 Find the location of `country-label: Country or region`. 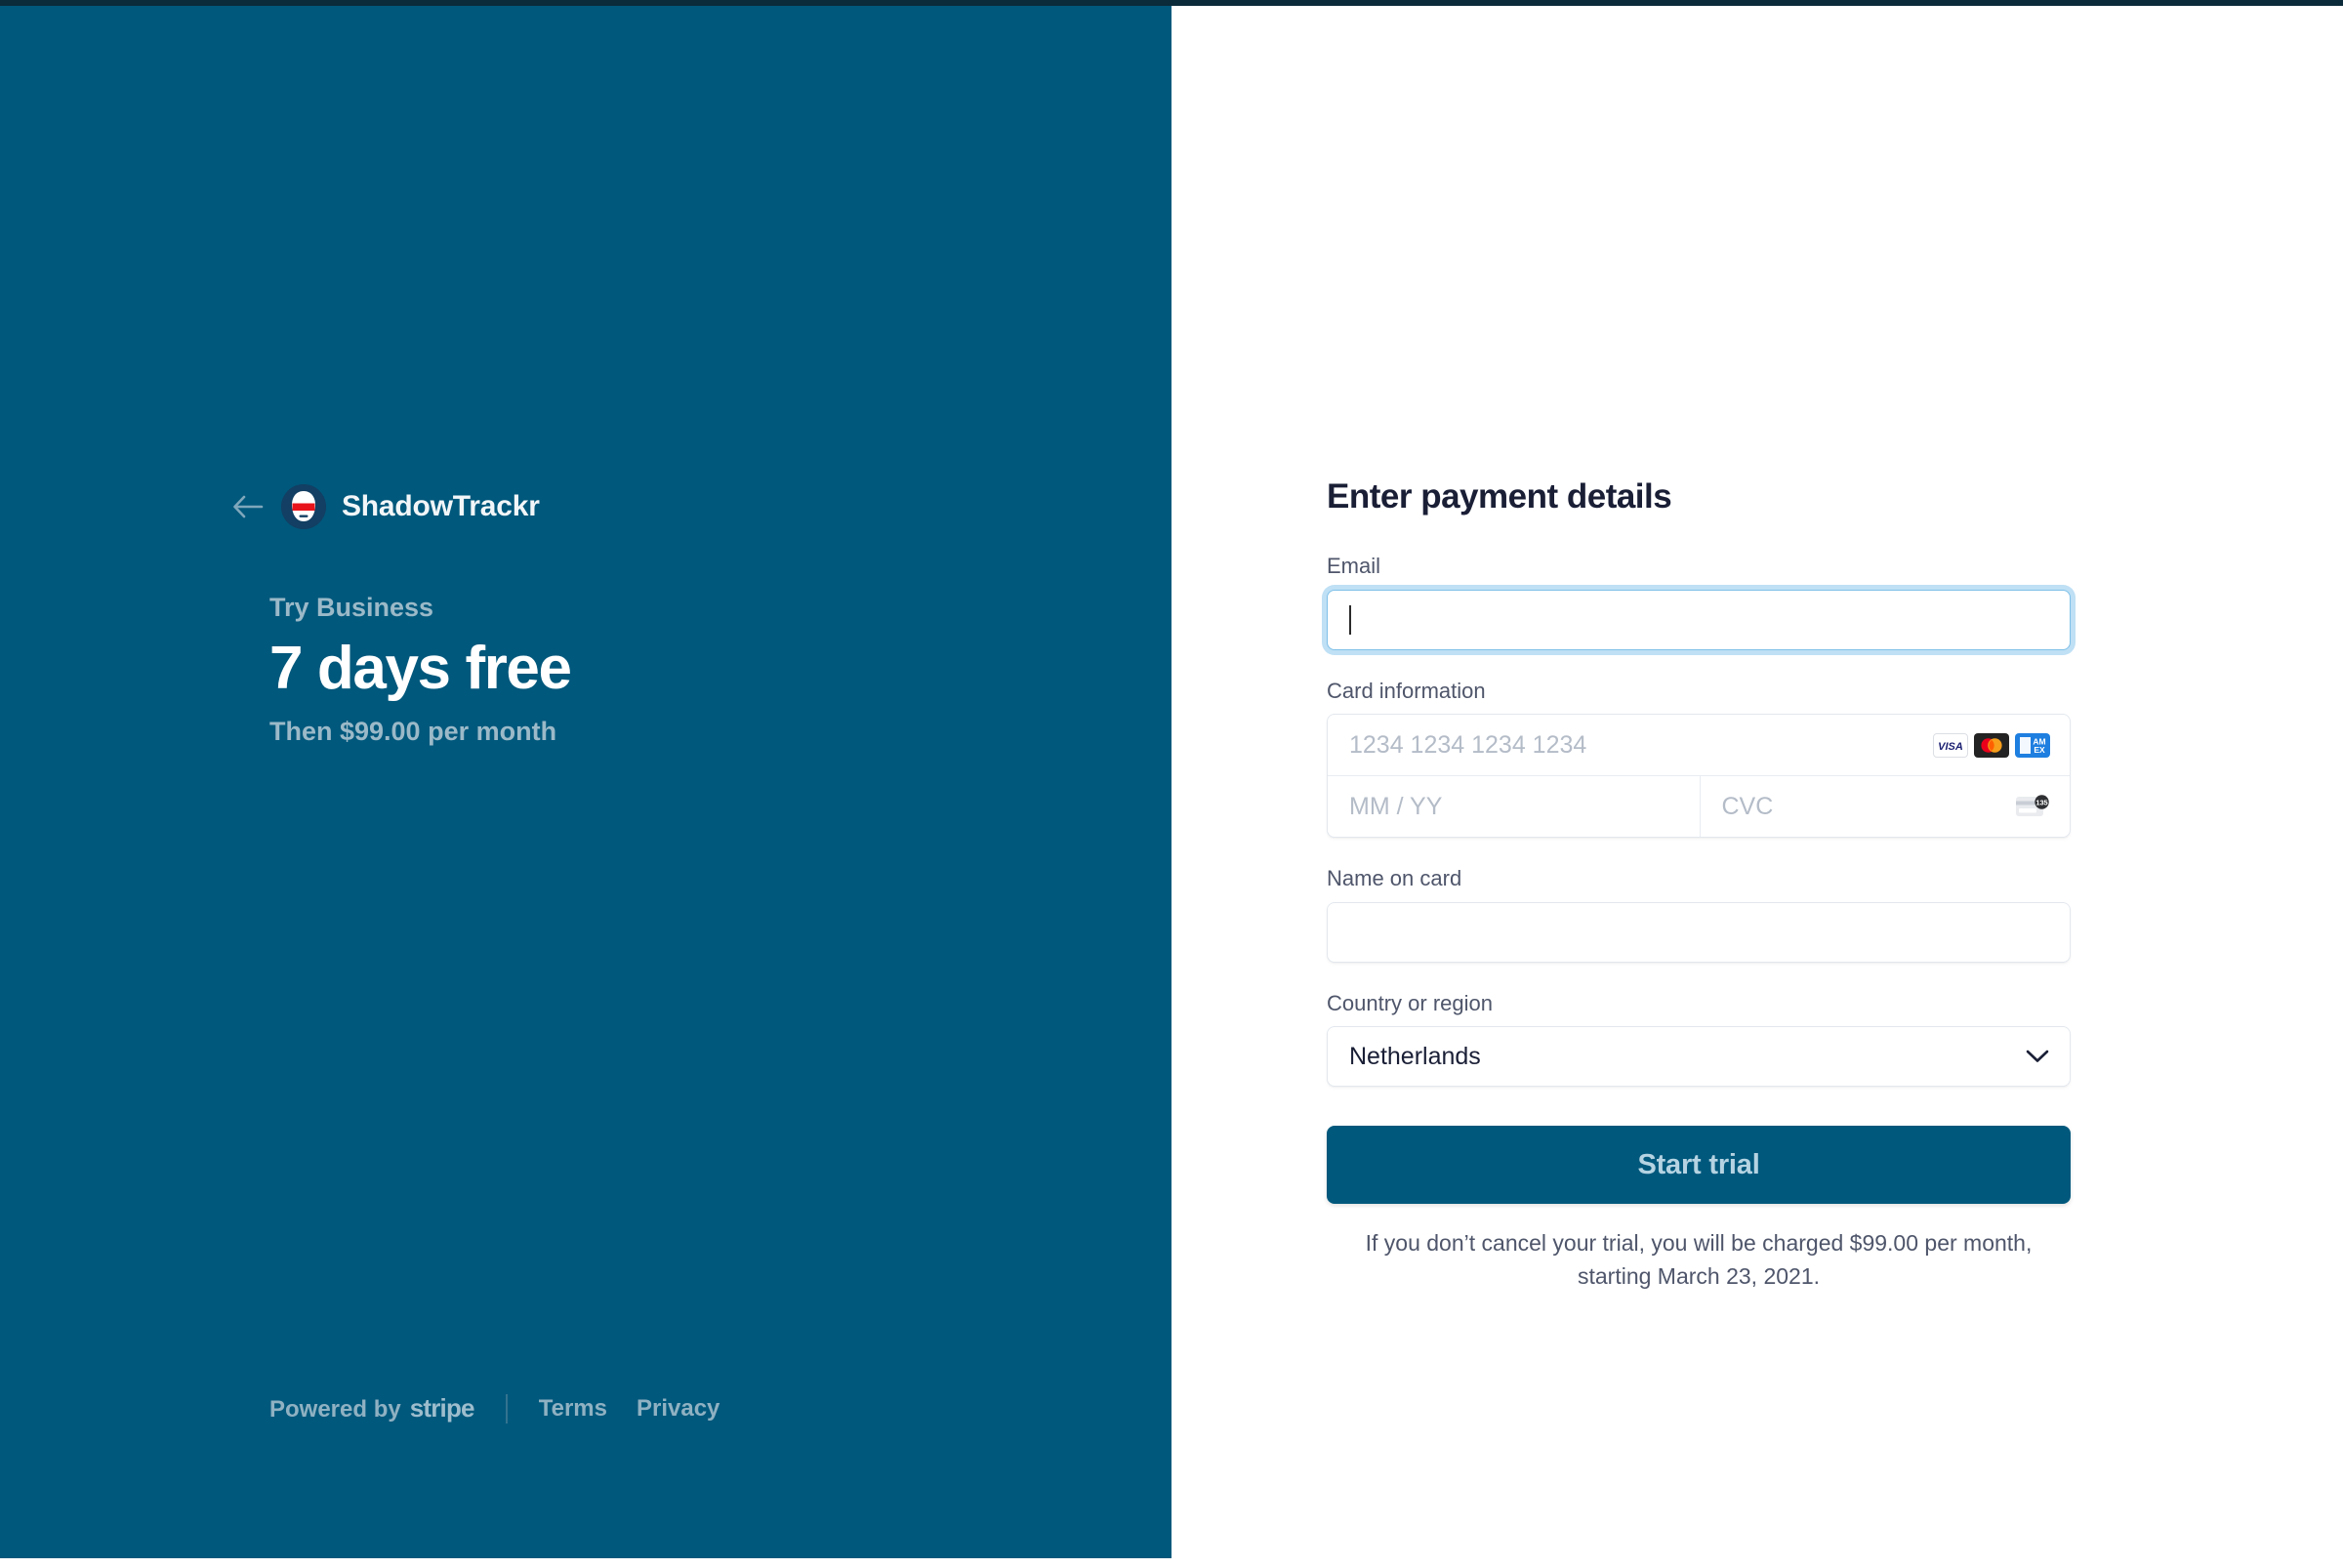

country-label: Country or region is located at coordinates (1410, 1003).